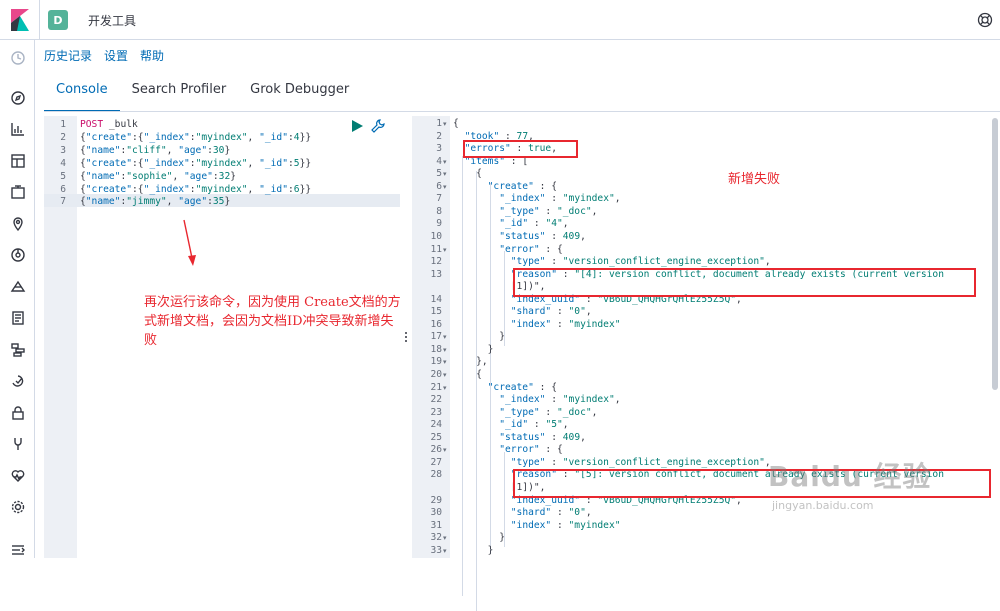 This screenshot has width=1000, height=611. What do you see at coordinates (522, 111) in the screenshot?
I see `tabs-divider` at bounding box center [522, 111].